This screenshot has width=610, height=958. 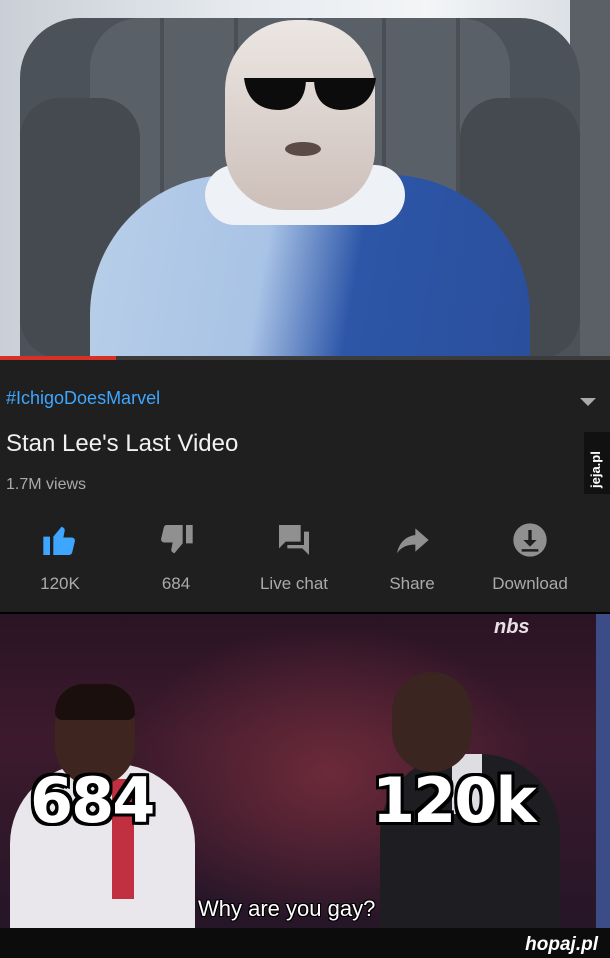 I want to click on download-button: Download, so click(x=530, y=557).